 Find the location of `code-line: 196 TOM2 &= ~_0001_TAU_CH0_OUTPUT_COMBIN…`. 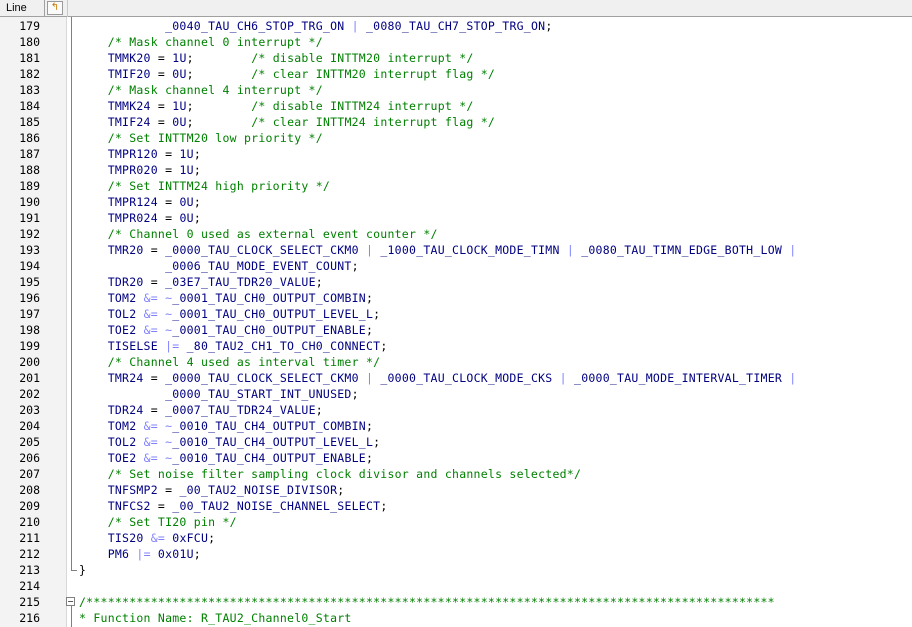

code-line: 196 TOM2 &= ~_0001_TAU_CH0_OUTPUT_COMBIN… is located at coordinates (456, 298).